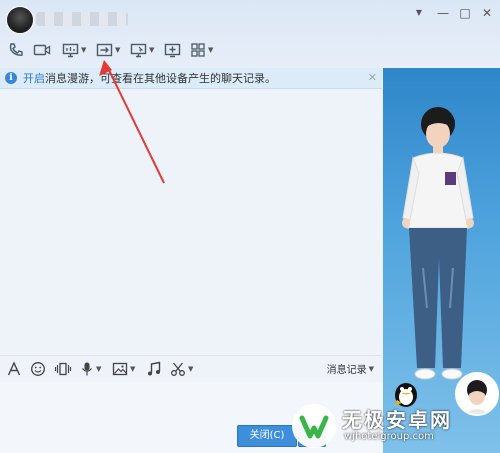  Describe the element at coordinates (34, 78) in the screenshot. I see `enable-roaming-link: 开启` at that location.